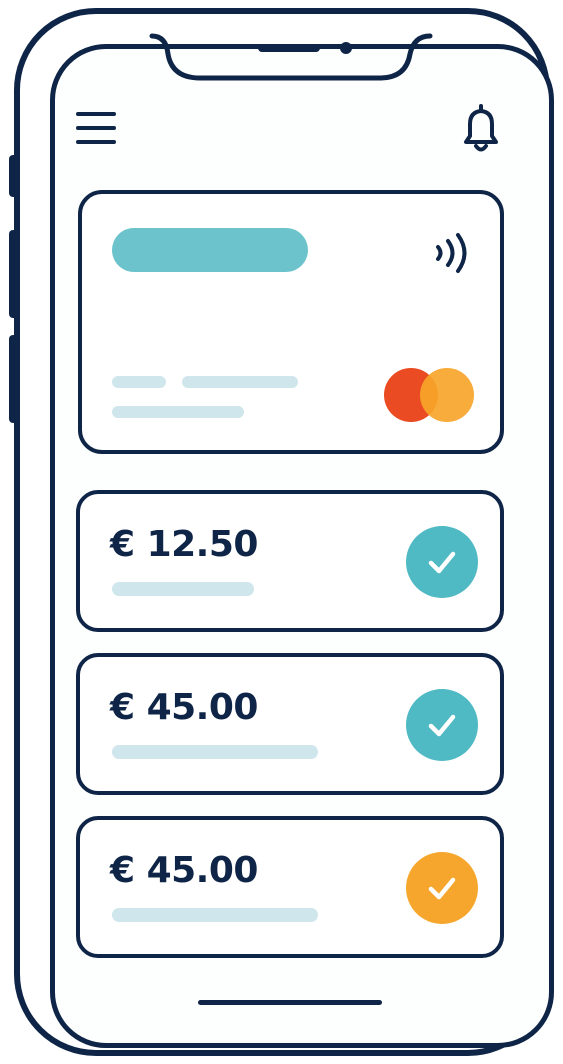  What do you see at coordinates (430, 396) in the screenshot?
I see `card-brand-logo-icon` at bounding box center [430, 396].